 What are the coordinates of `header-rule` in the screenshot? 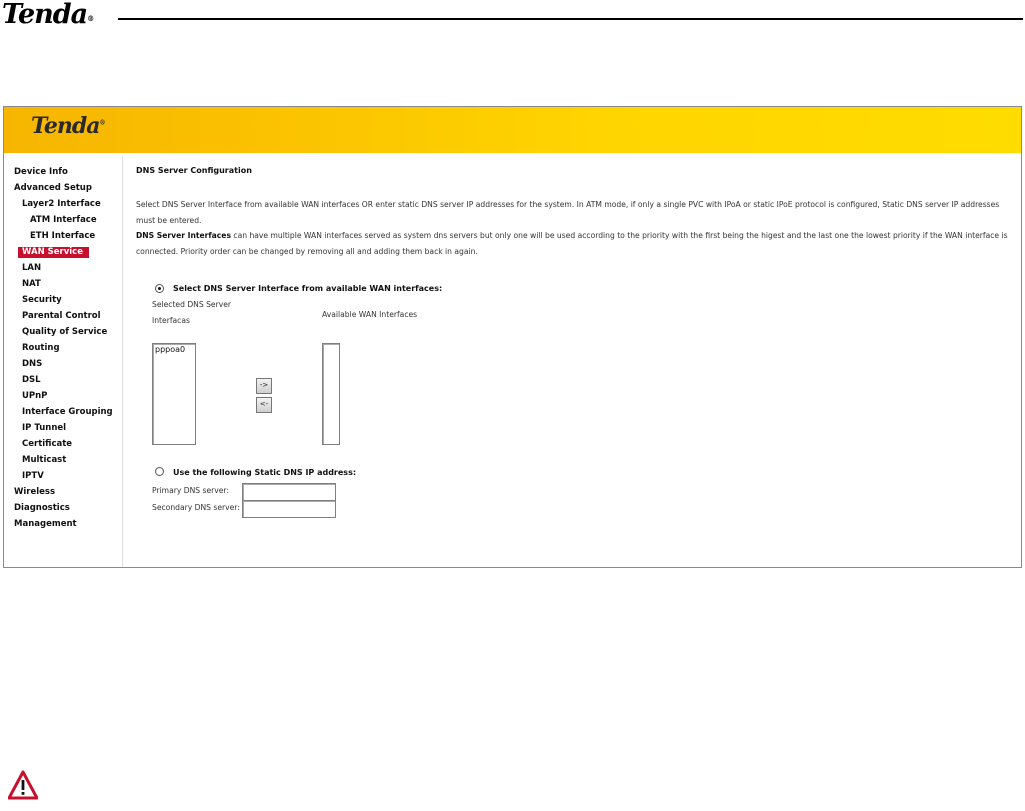 It's located at (570, 19).